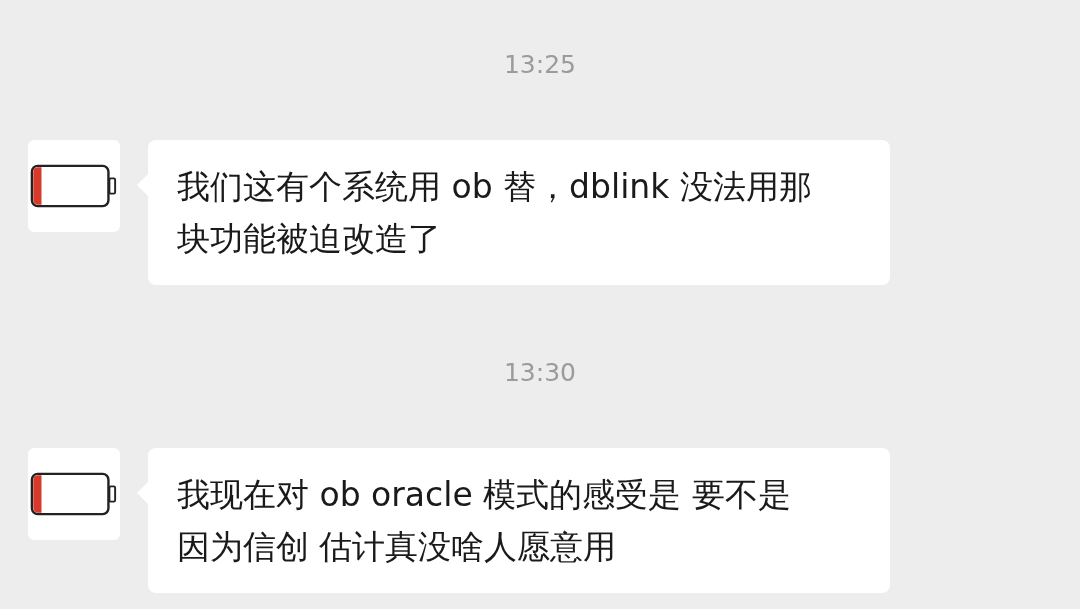 This screenshot has width=1080, height=609. I want to click on message-text: 我现在对 ob oracle 模式的感受是 要不是因为信创 估计真没啥人愿意用, so click(484, 521).